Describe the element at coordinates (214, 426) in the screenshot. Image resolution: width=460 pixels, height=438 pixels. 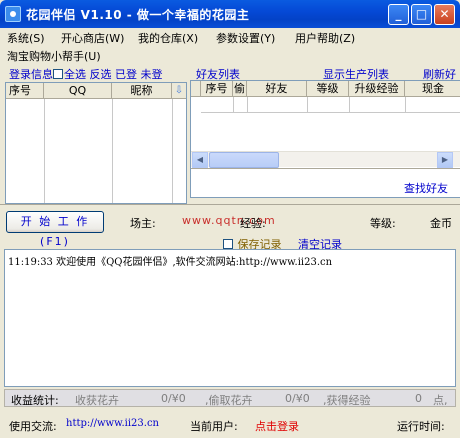
I see `current-user-label: 当前用户:` at that location.